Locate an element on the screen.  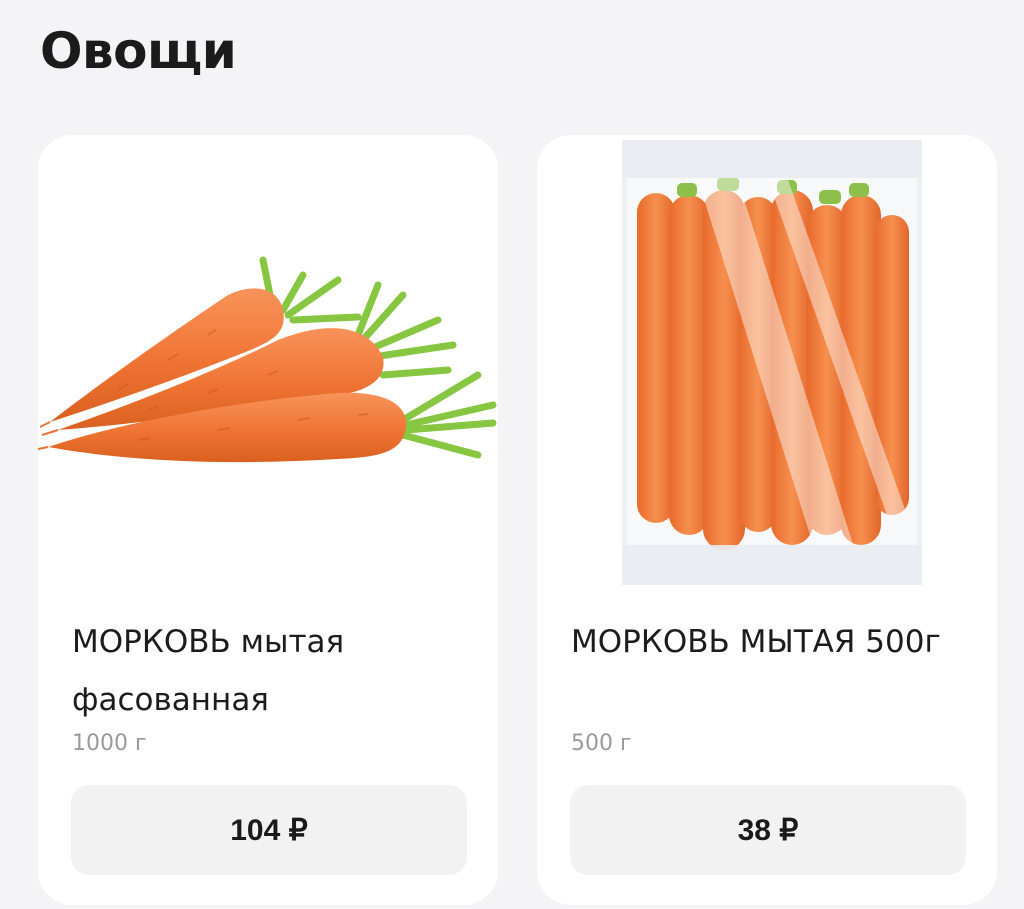
section-title: Овощи is located at coordinates (138, 51).